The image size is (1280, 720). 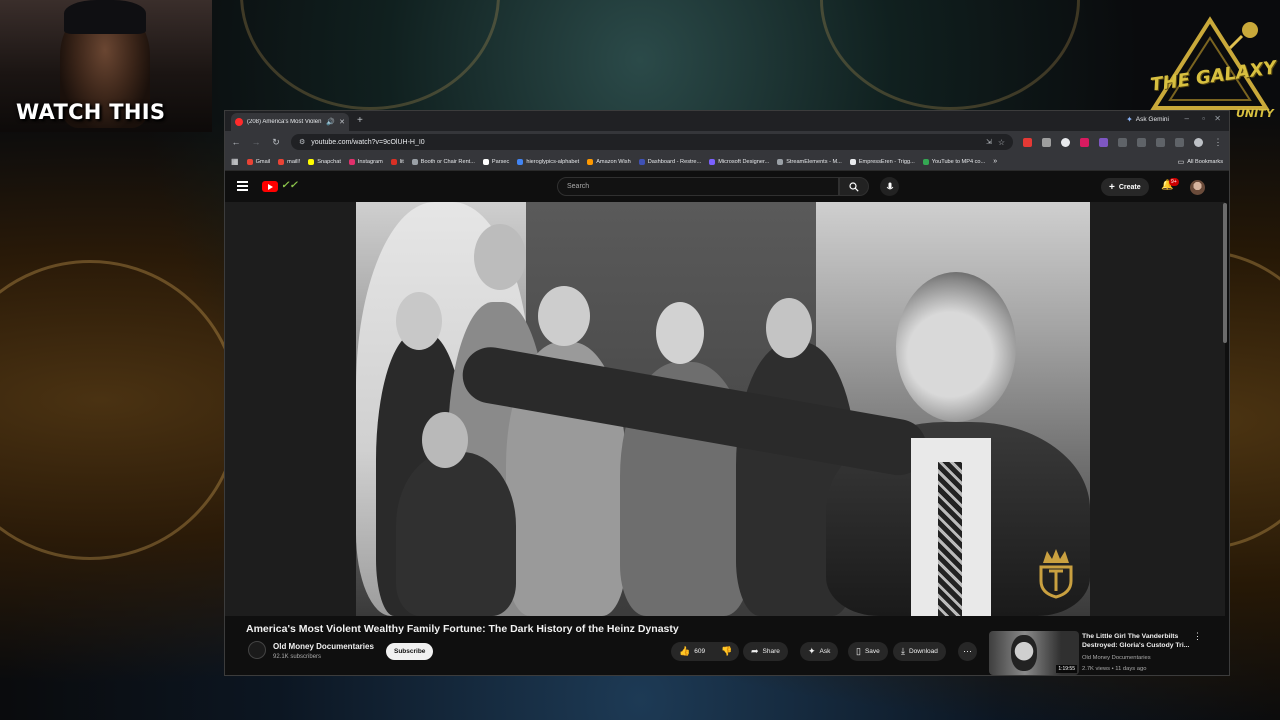 What do you see at coordinates (289, 161) in the screenshot?
I see `bookmark-item: maill!` at bounding box center [289, 161].